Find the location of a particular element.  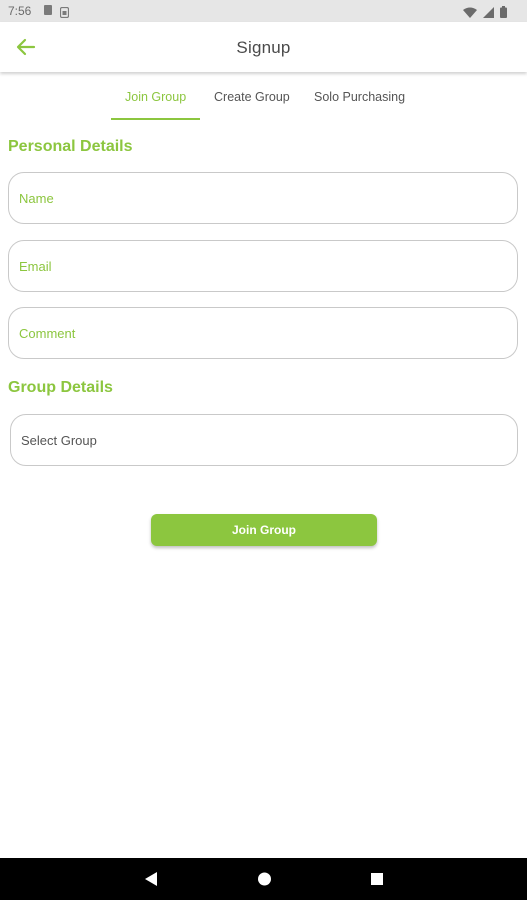

tab-solo-purchasing: Solo Purchasing is located at coordinates (359, 97).